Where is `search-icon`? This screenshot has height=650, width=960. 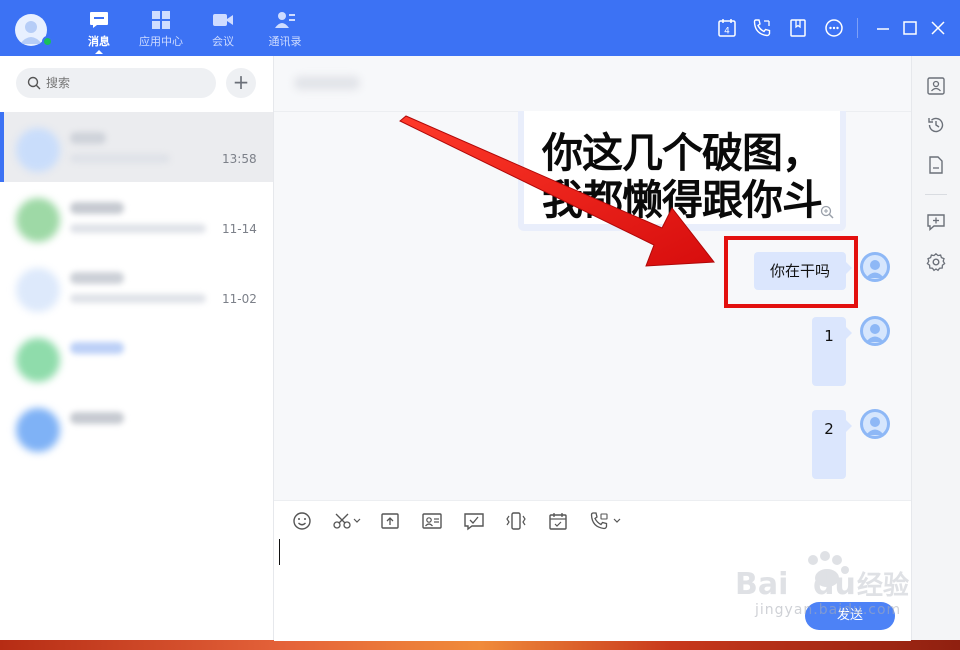 search-icon is located at coordinates (34, 83).